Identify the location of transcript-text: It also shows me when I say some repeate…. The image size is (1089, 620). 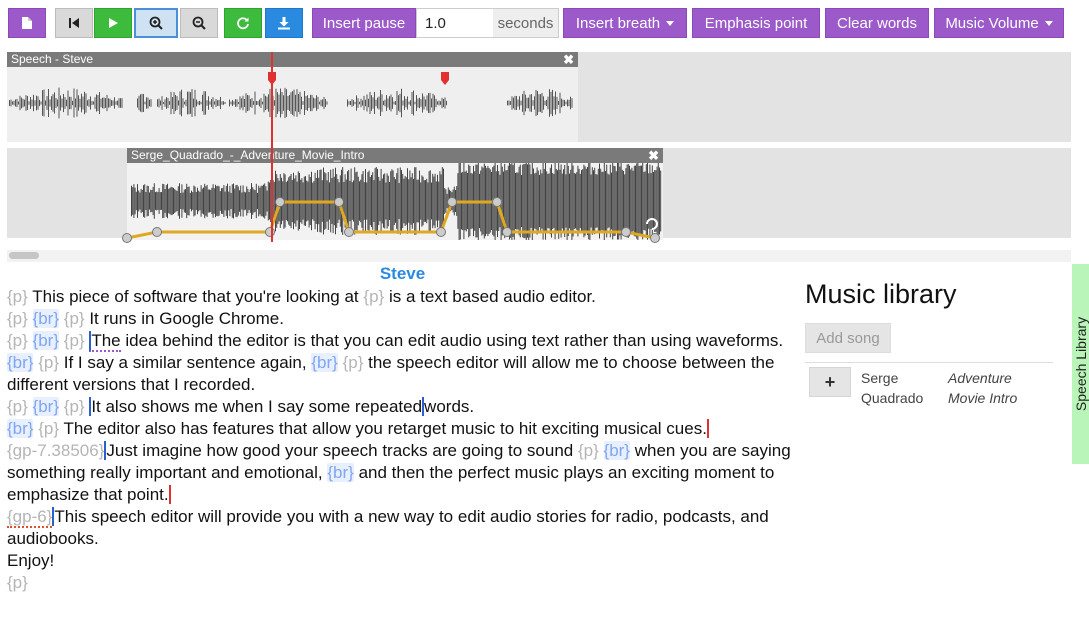
(256, 406).